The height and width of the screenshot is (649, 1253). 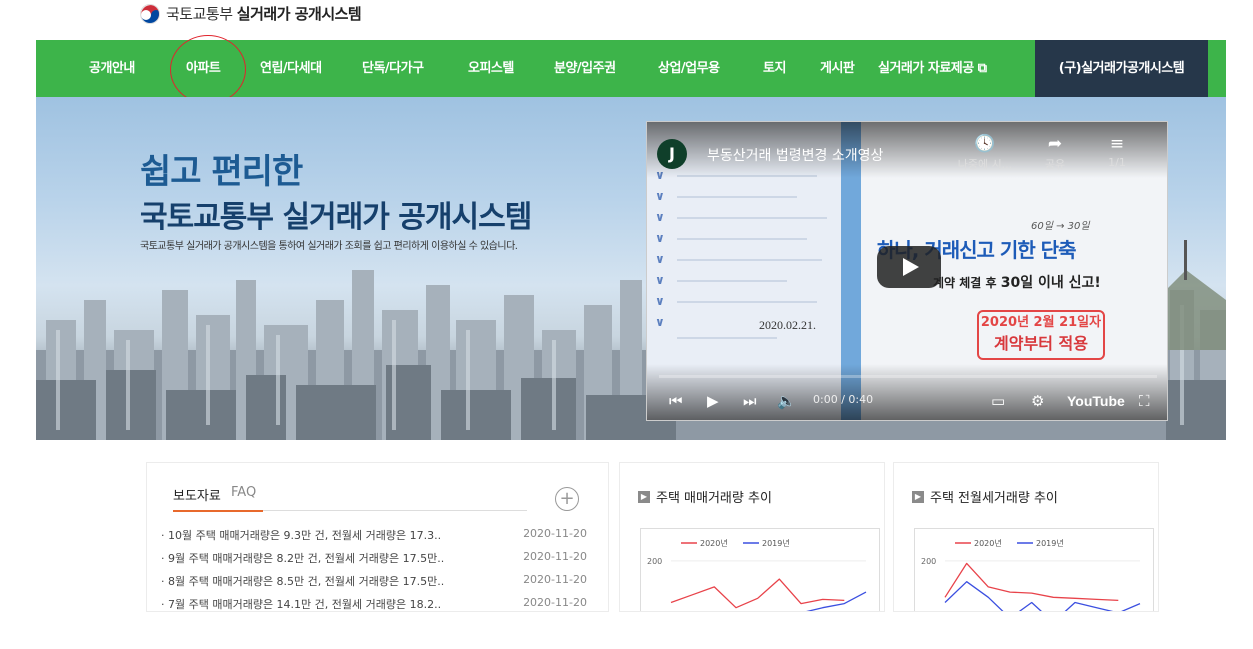 What do you see at coordinates (243, 492) in the screenshot?
I see `tab-faq: FAQ` at bounding box center [243, 492].